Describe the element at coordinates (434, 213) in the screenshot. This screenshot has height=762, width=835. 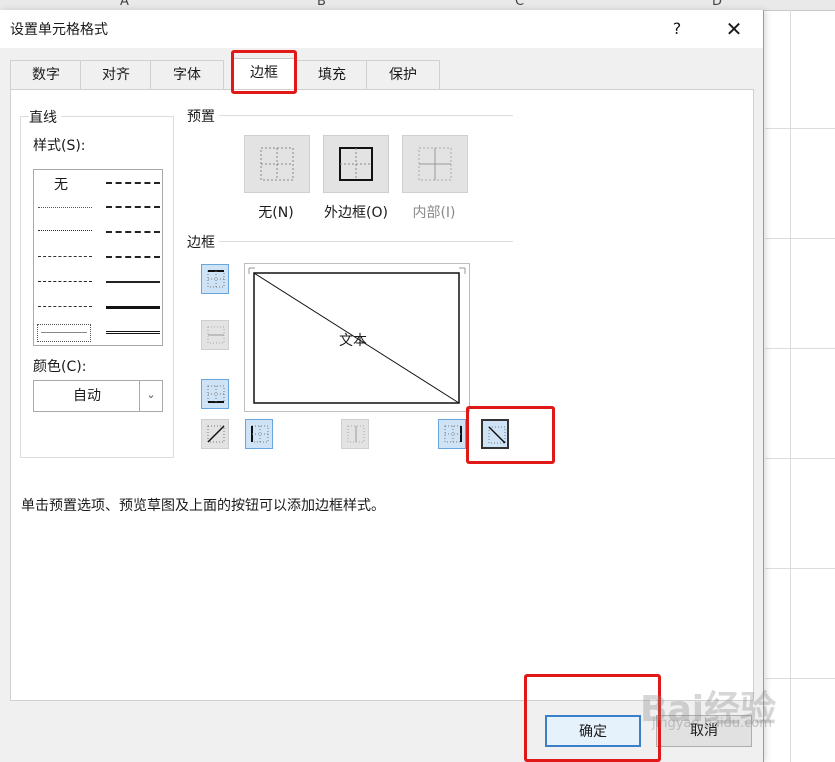
I see `preset-inside-label: 内部(I)` at that location.